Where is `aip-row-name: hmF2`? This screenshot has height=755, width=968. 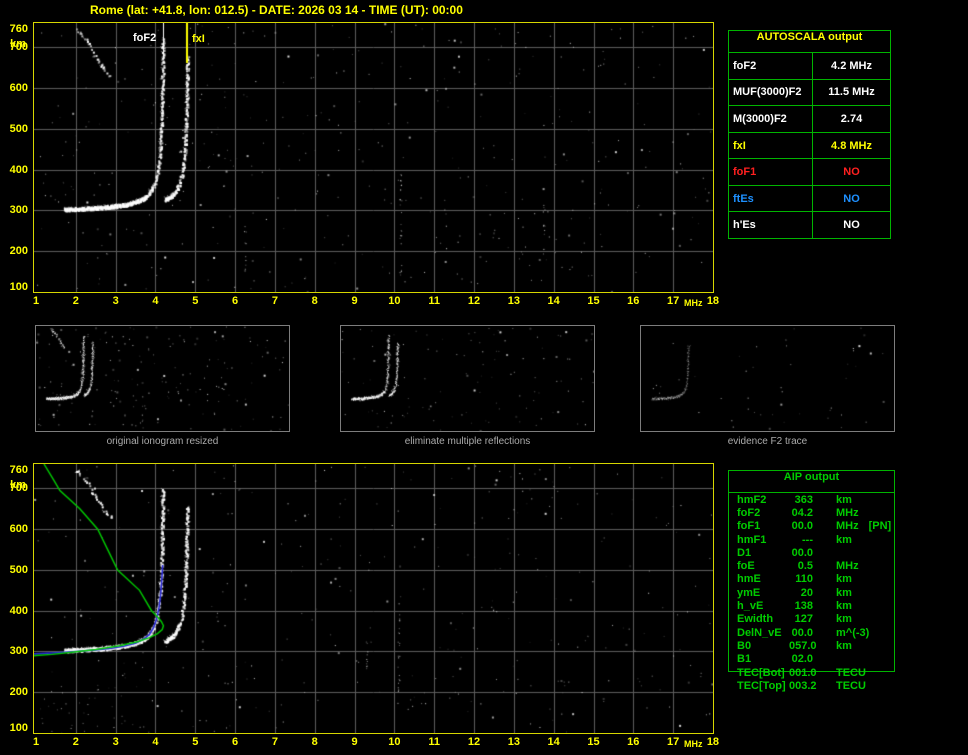 aip-row-name: hmF2 is located at coordinates (752, 499).